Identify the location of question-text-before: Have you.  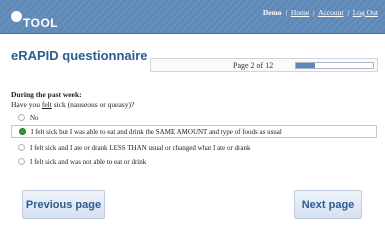
(26, 104).